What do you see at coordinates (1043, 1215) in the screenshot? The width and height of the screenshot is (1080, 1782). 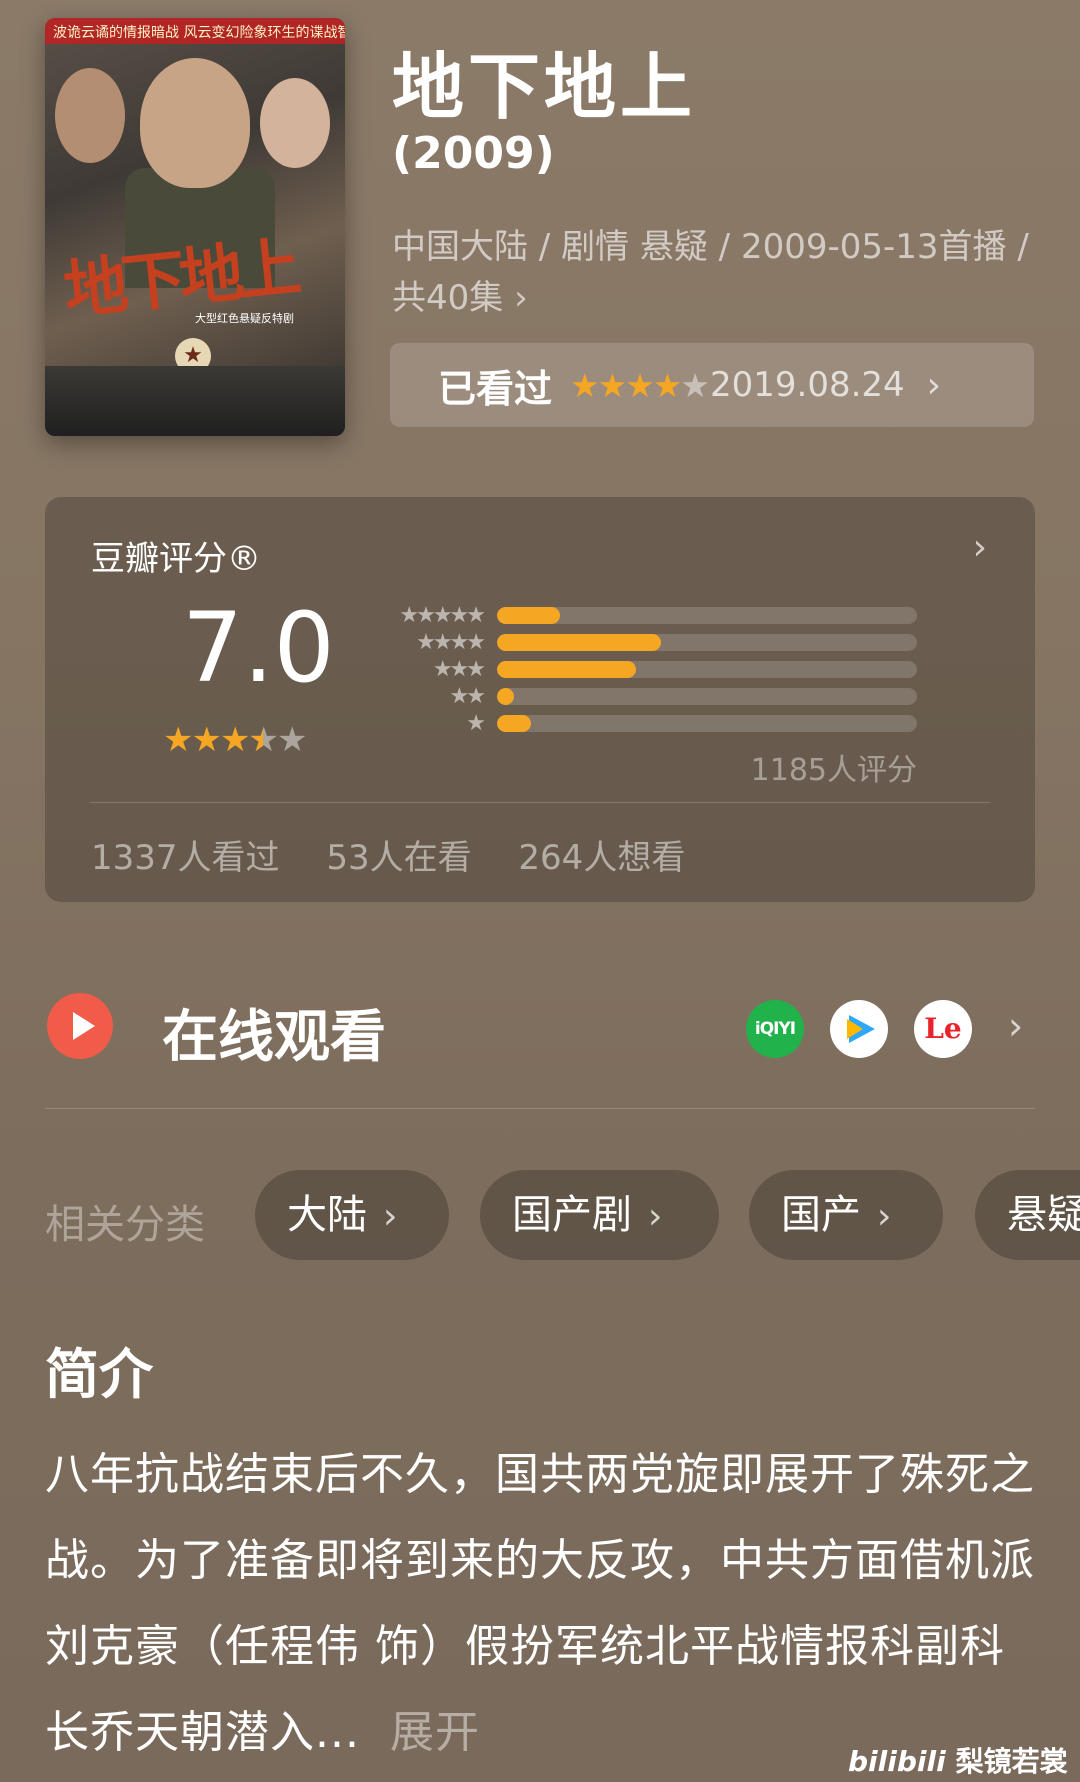 I see `chip-label: 悬疑` at bounding box center [1043, 1215].